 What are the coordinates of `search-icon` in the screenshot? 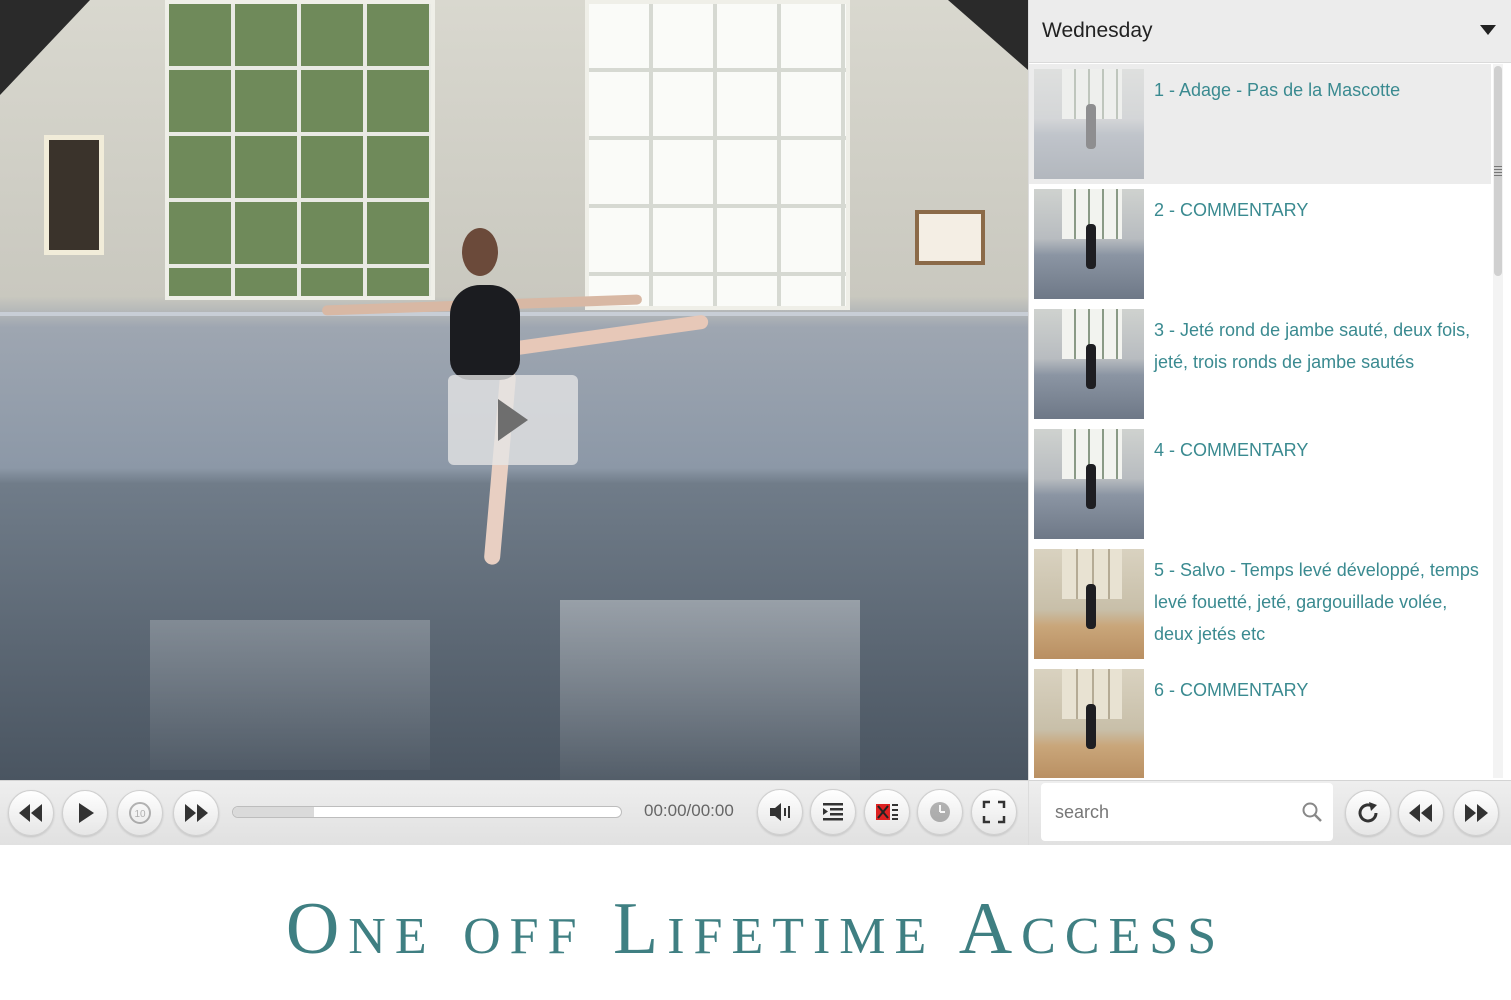 It's located at (1312, 812).